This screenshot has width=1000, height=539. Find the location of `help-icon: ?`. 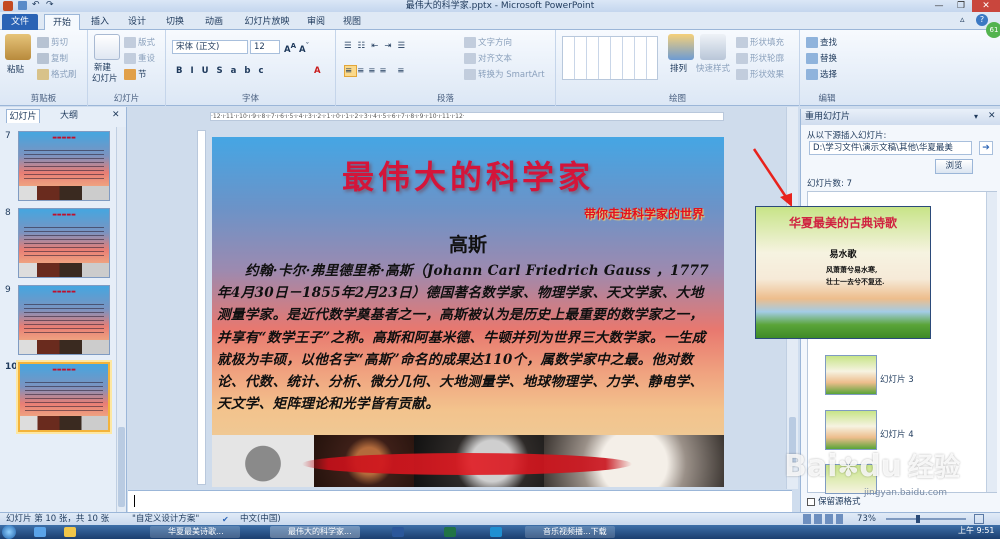

help-icon: ? is located at coordinates (982, 20).